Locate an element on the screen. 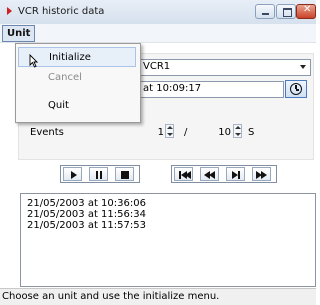 This screenshot has width=320, height=305. menu-item-label: Quit is located at coordinates (58, 105).